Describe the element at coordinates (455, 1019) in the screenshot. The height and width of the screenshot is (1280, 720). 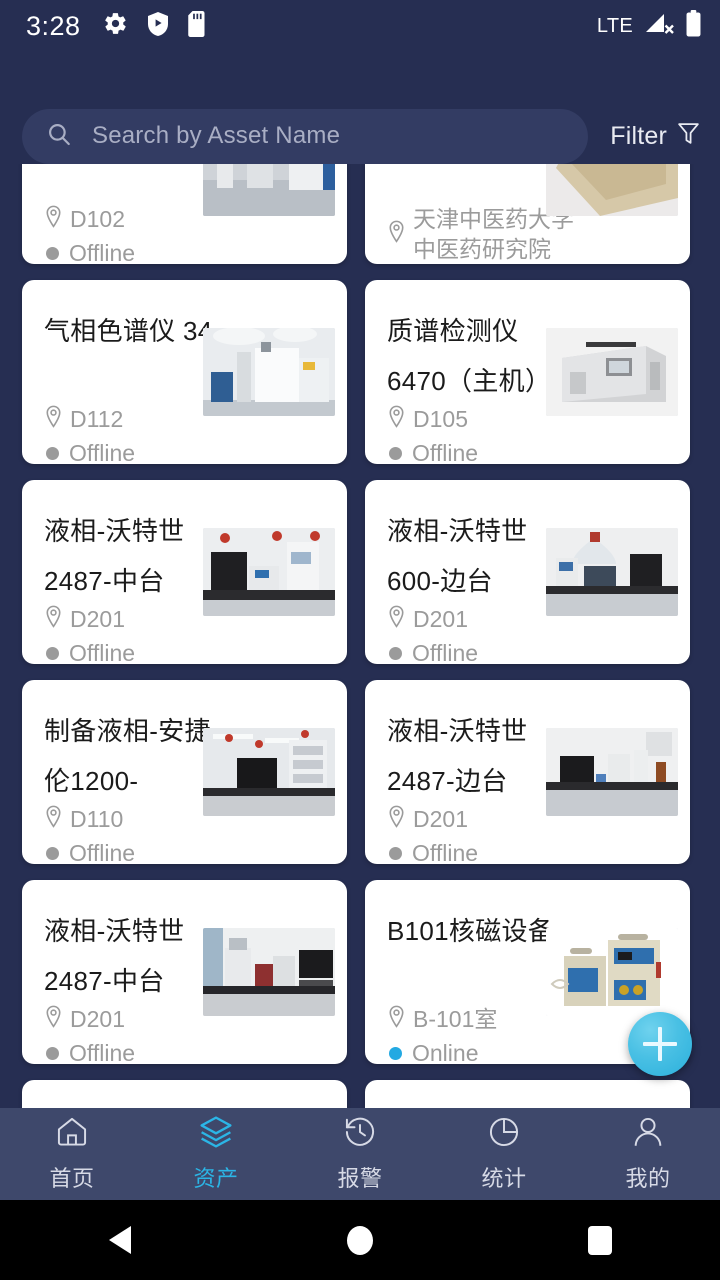
I see `asset-location: B-101室` at that location.